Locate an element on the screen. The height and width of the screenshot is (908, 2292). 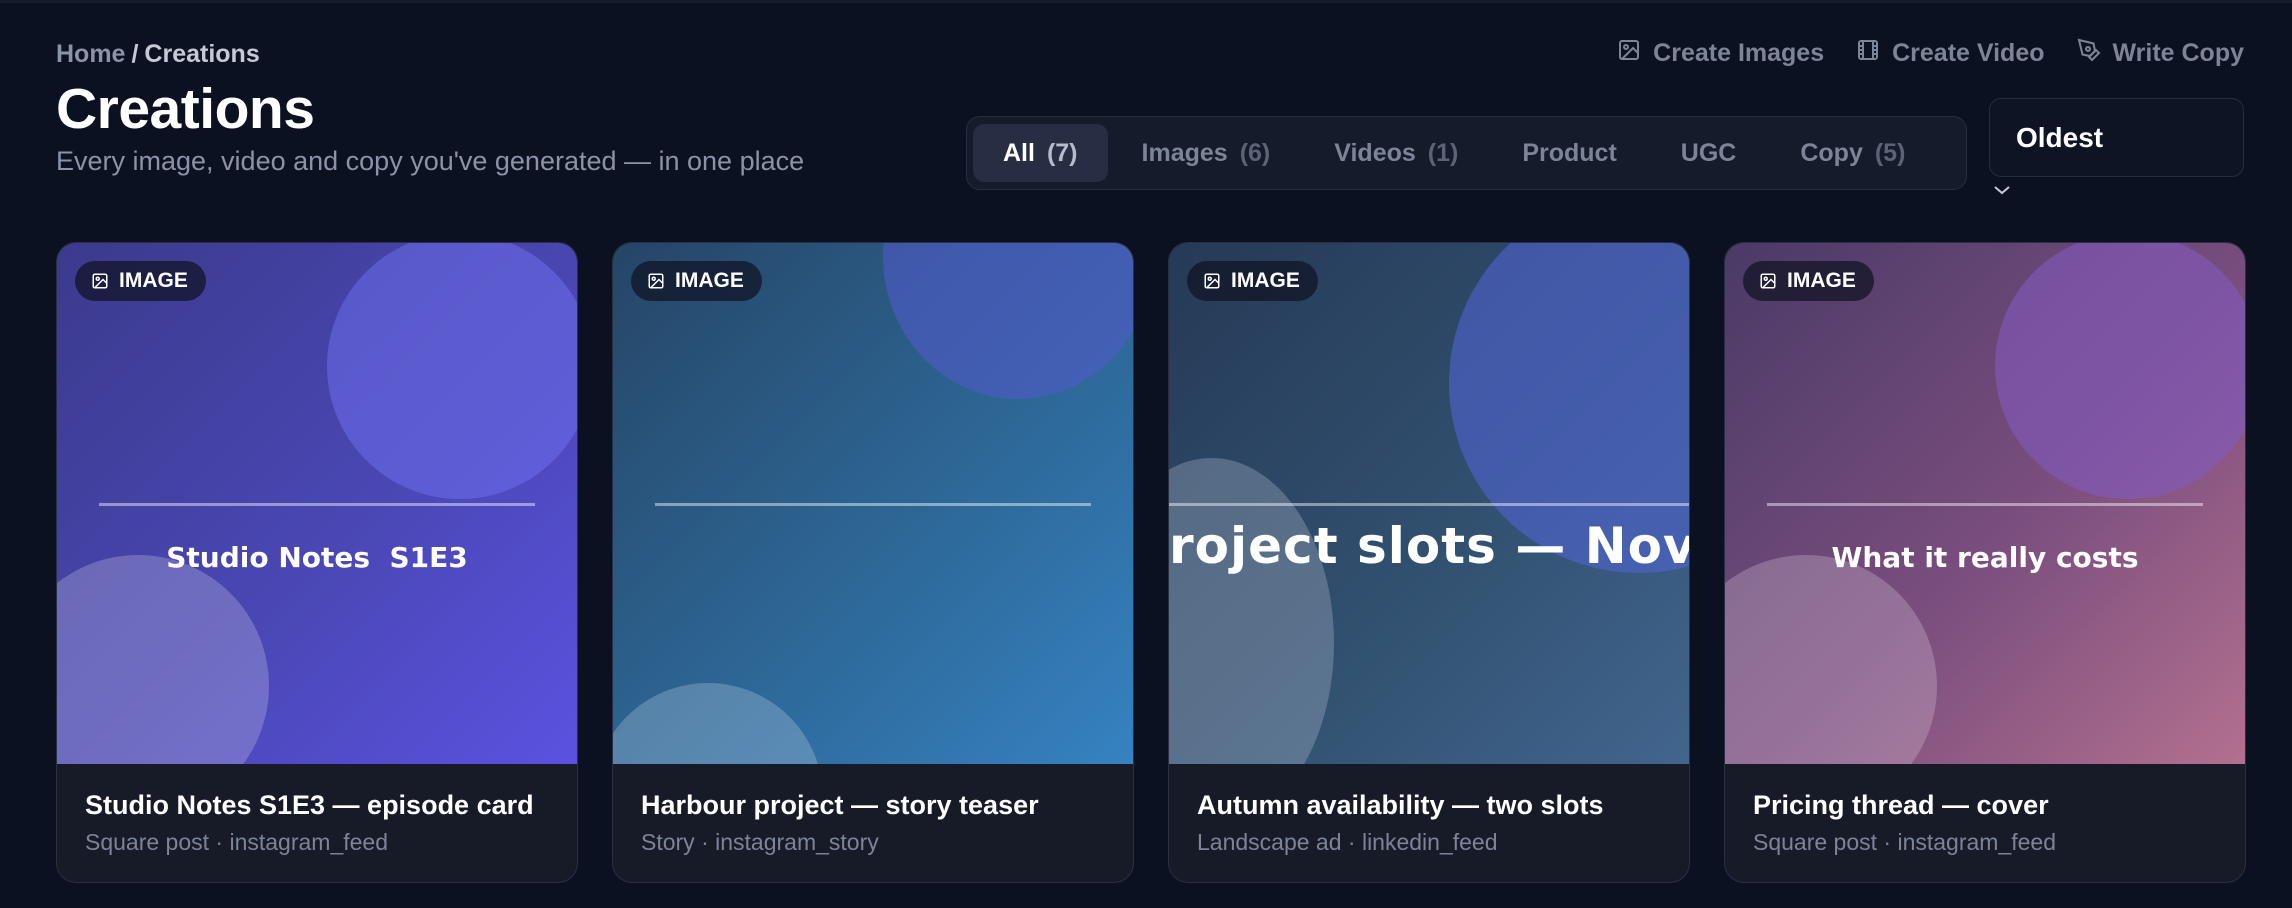
create-video-button: Create Video is located at coordinates (1950, 53).